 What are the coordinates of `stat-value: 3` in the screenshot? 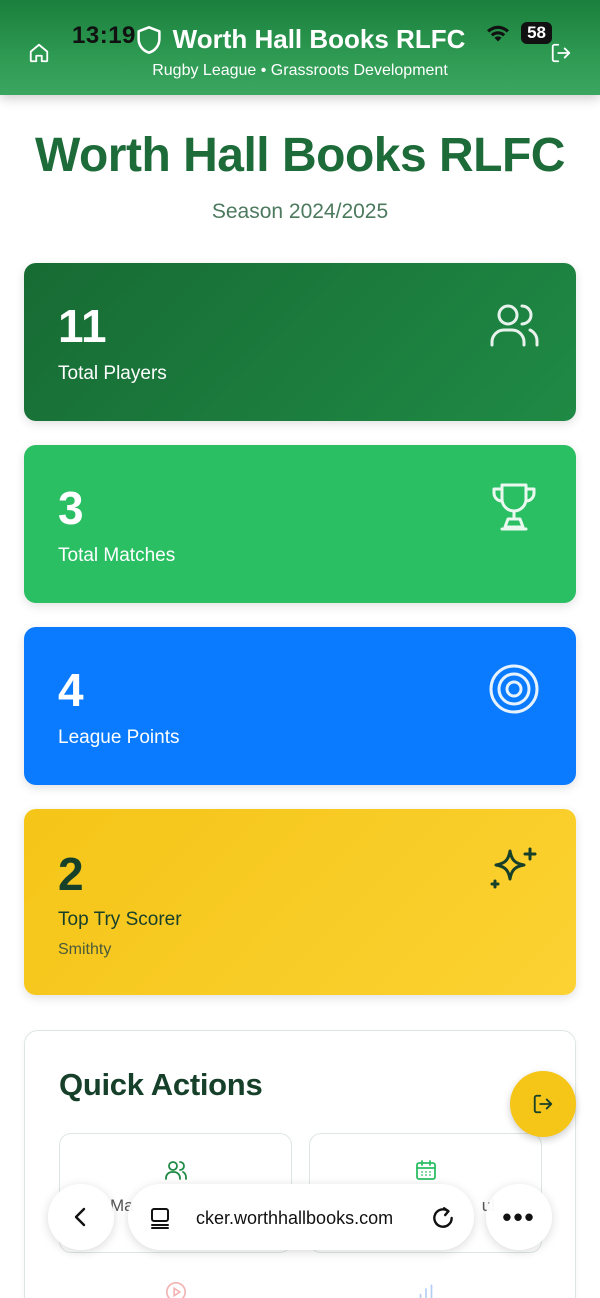 It's located at (71, 508).